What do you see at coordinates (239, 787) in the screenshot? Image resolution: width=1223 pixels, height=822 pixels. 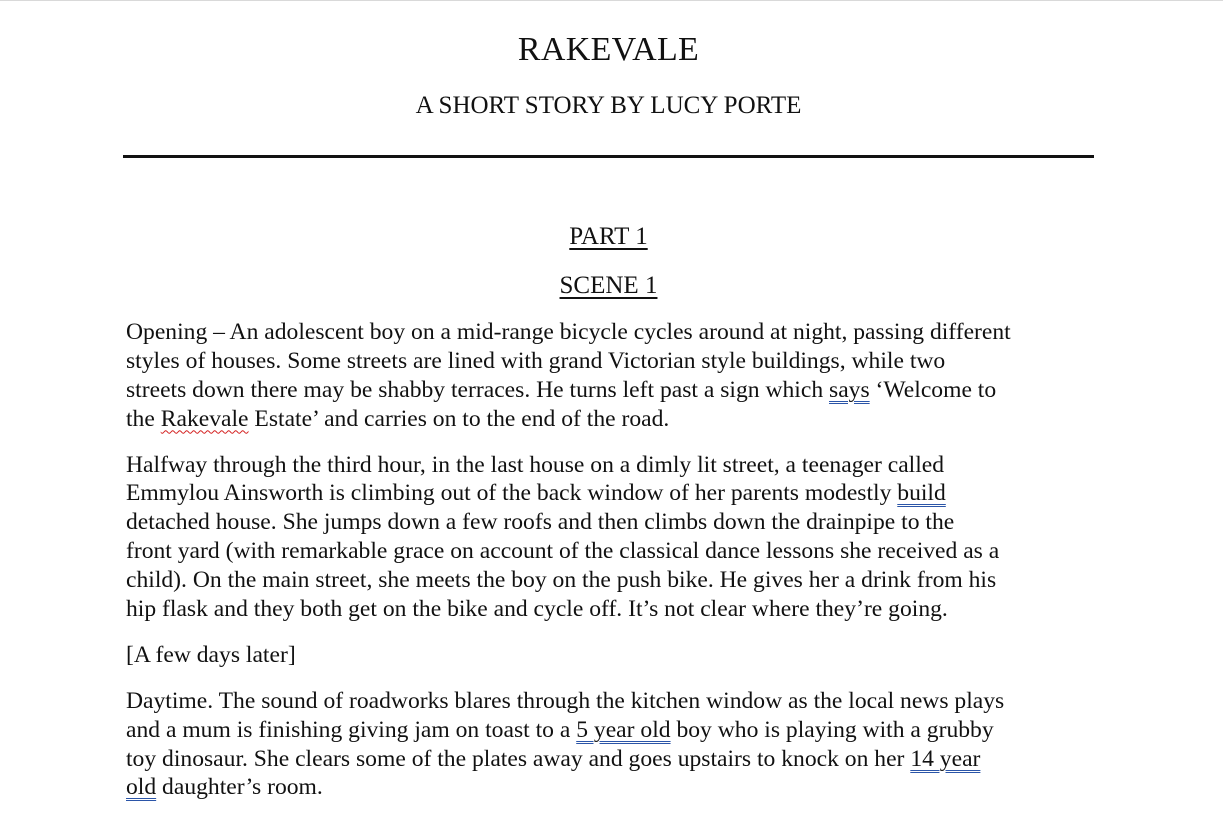 I see `text-run: daughter’s room.` at bounding box center [239, 787].